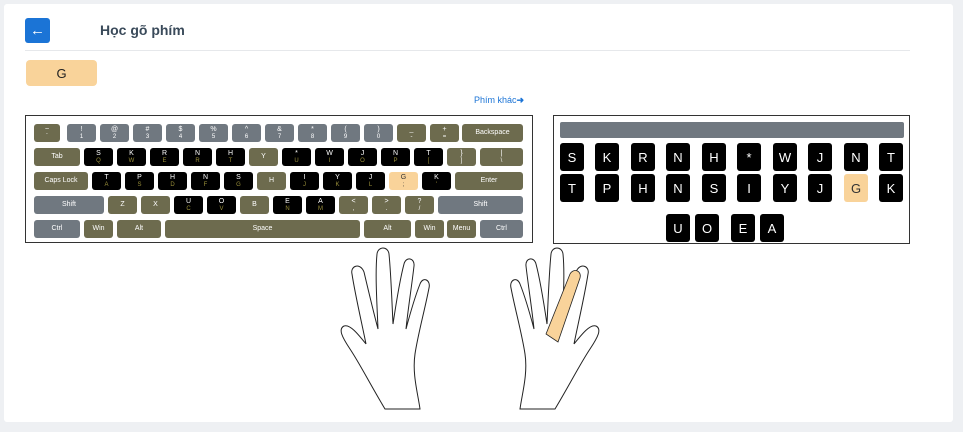 Image resolution: width=963 pixels, height=432 pixels. Describe the element at coordinates (98, 157) in the screenshot. I see `key-r1-1: SQ` at that location.